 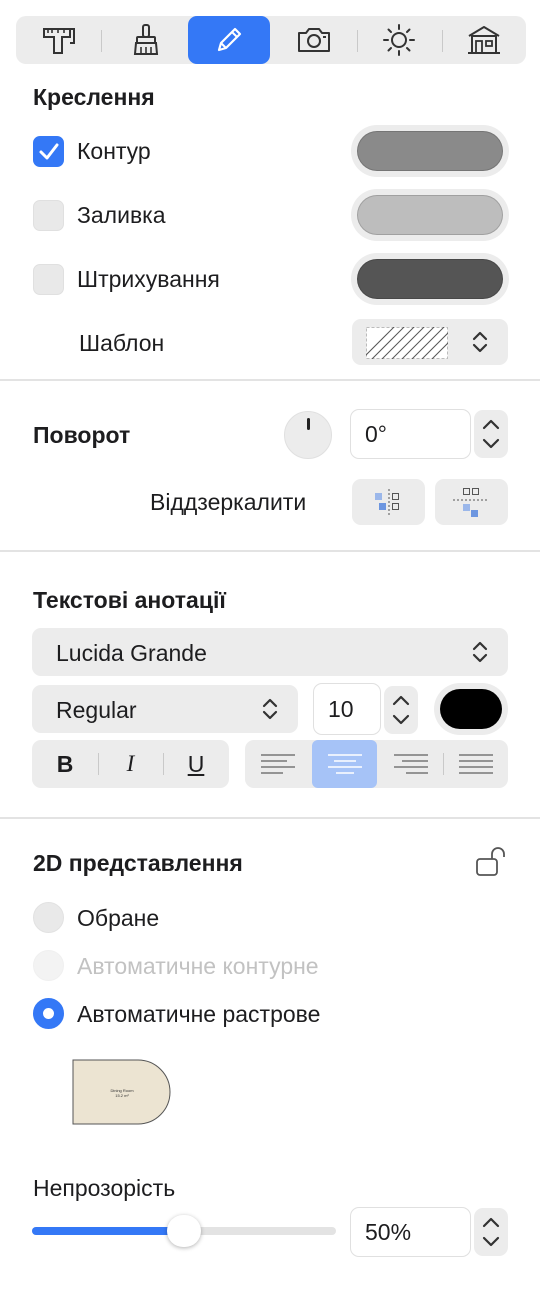 I want to click on radio-auto-raster-label: Автоматичне растрове, so click(x=199, y=1014).